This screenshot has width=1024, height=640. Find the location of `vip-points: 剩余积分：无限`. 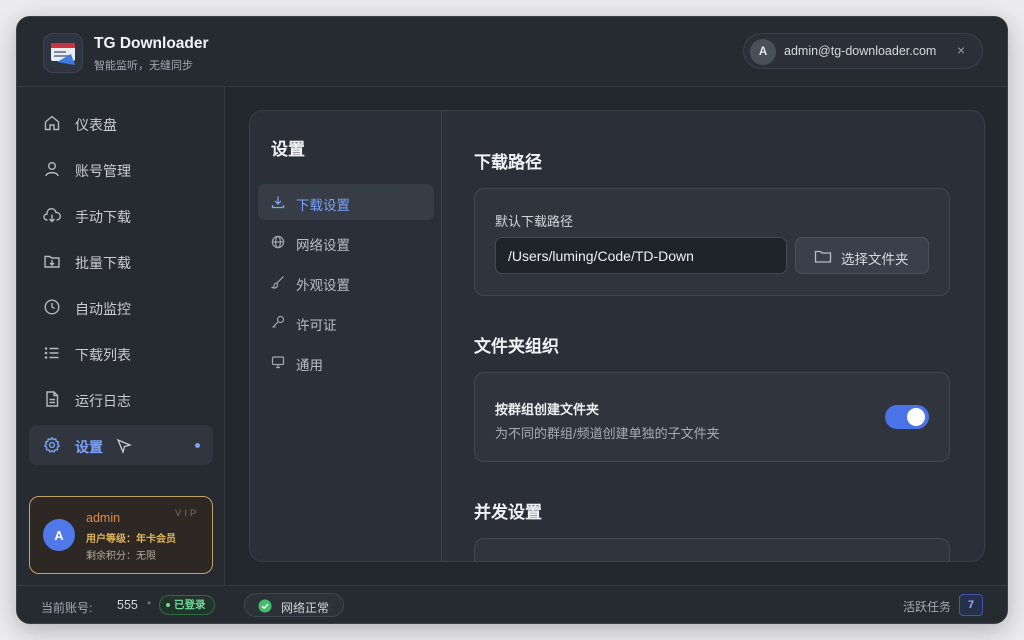

vip-points: 剩余积分：无限 is located at coordinates (121, 556).